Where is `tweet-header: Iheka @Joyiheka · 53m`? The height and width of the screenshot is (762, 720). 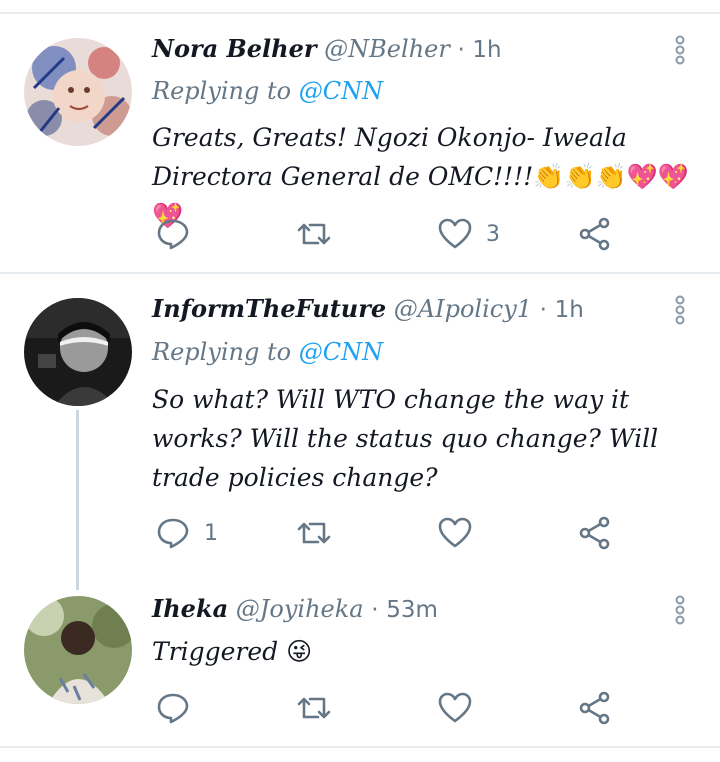
tweet-header: Iheka @Joyiheka · 53m is located at coordinates (295, 609).